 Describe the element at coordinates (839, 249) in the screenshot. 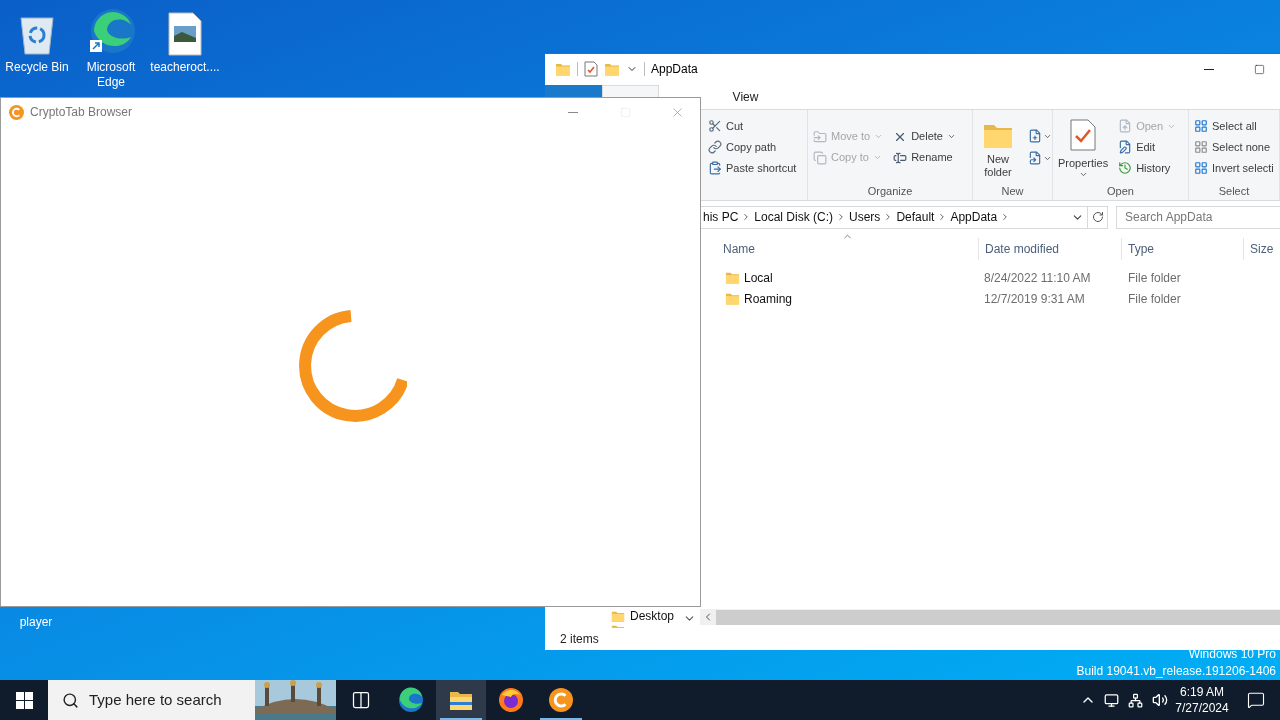

I see `column-header: Name` at that location.